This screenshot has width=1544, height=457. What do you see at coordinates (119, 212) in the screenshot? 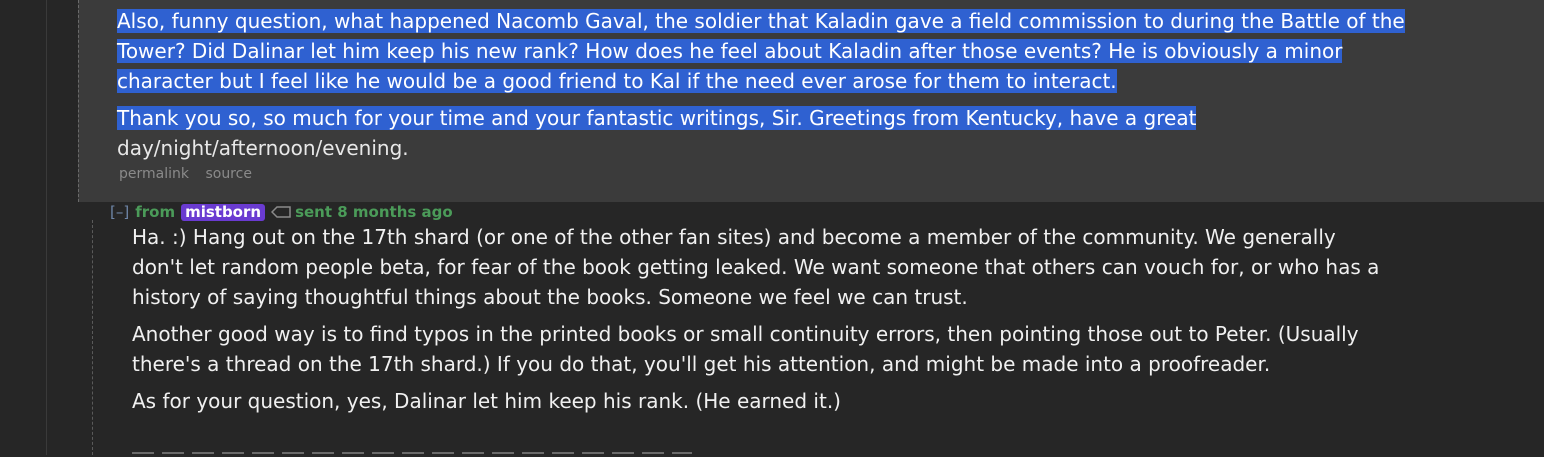
I see `collapse-toggle: [–]` at bounding box center [119, 212].